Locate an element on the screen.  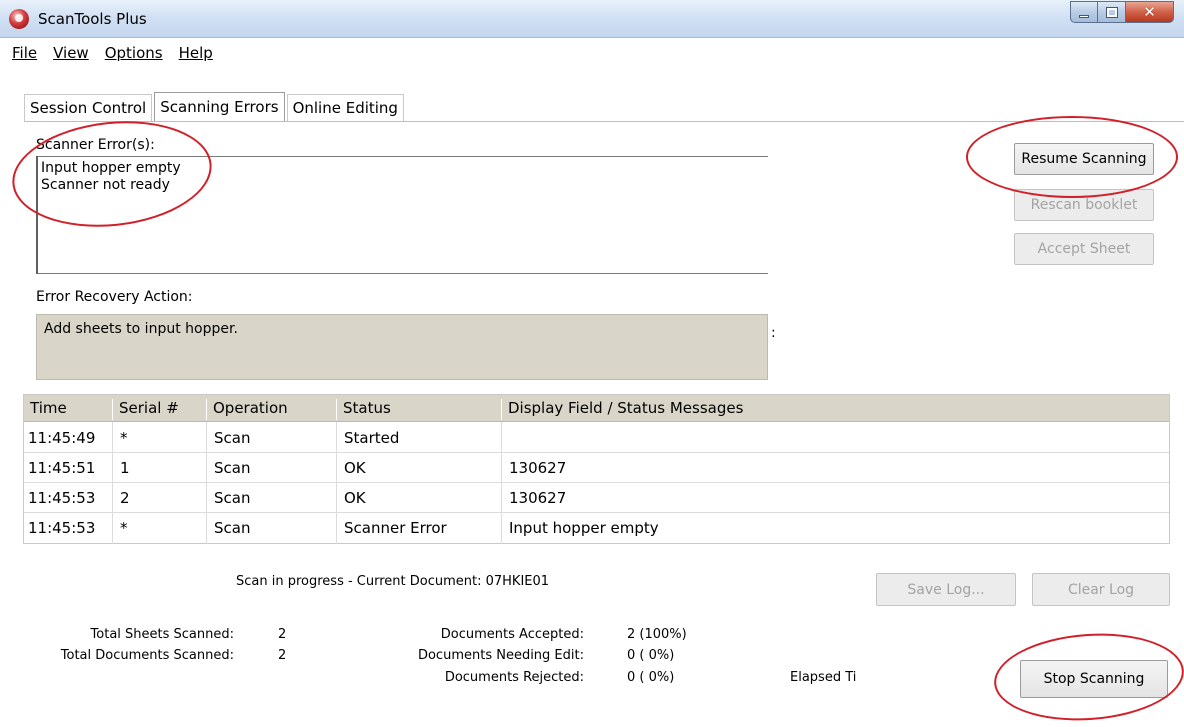
maximize-button is located at coordinates (1112, 12).